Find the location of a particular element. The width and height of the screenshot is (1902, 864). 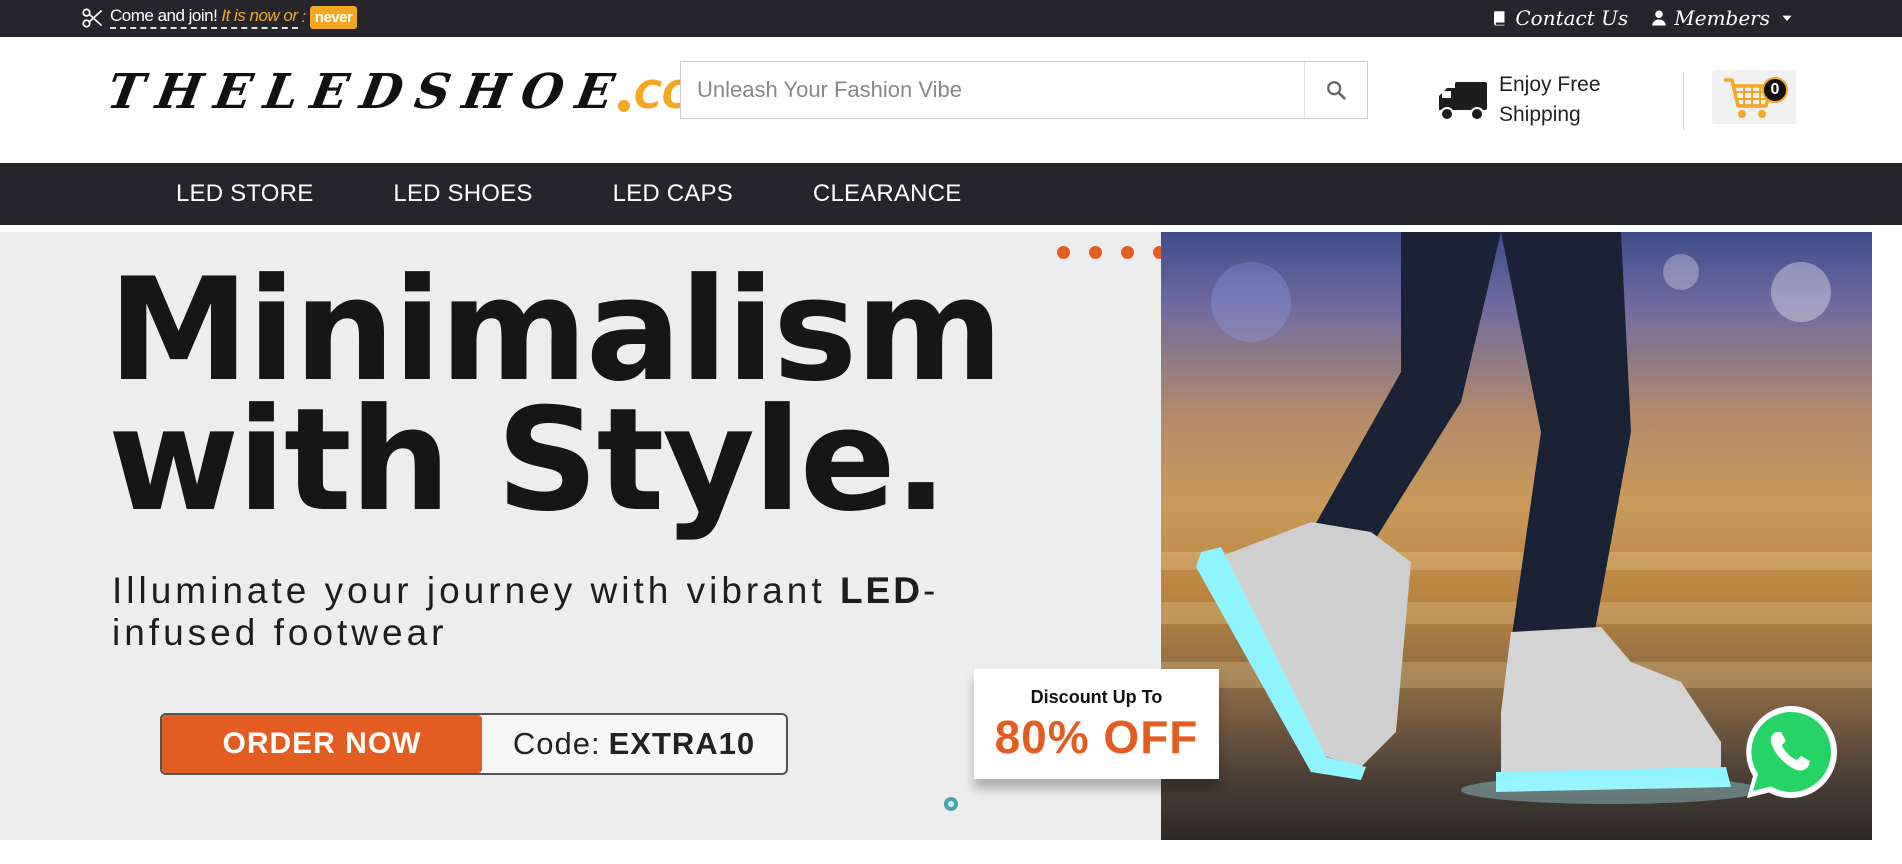

discount-card: Discount Up To 80% OFF is located at coordinates (1096, 724).